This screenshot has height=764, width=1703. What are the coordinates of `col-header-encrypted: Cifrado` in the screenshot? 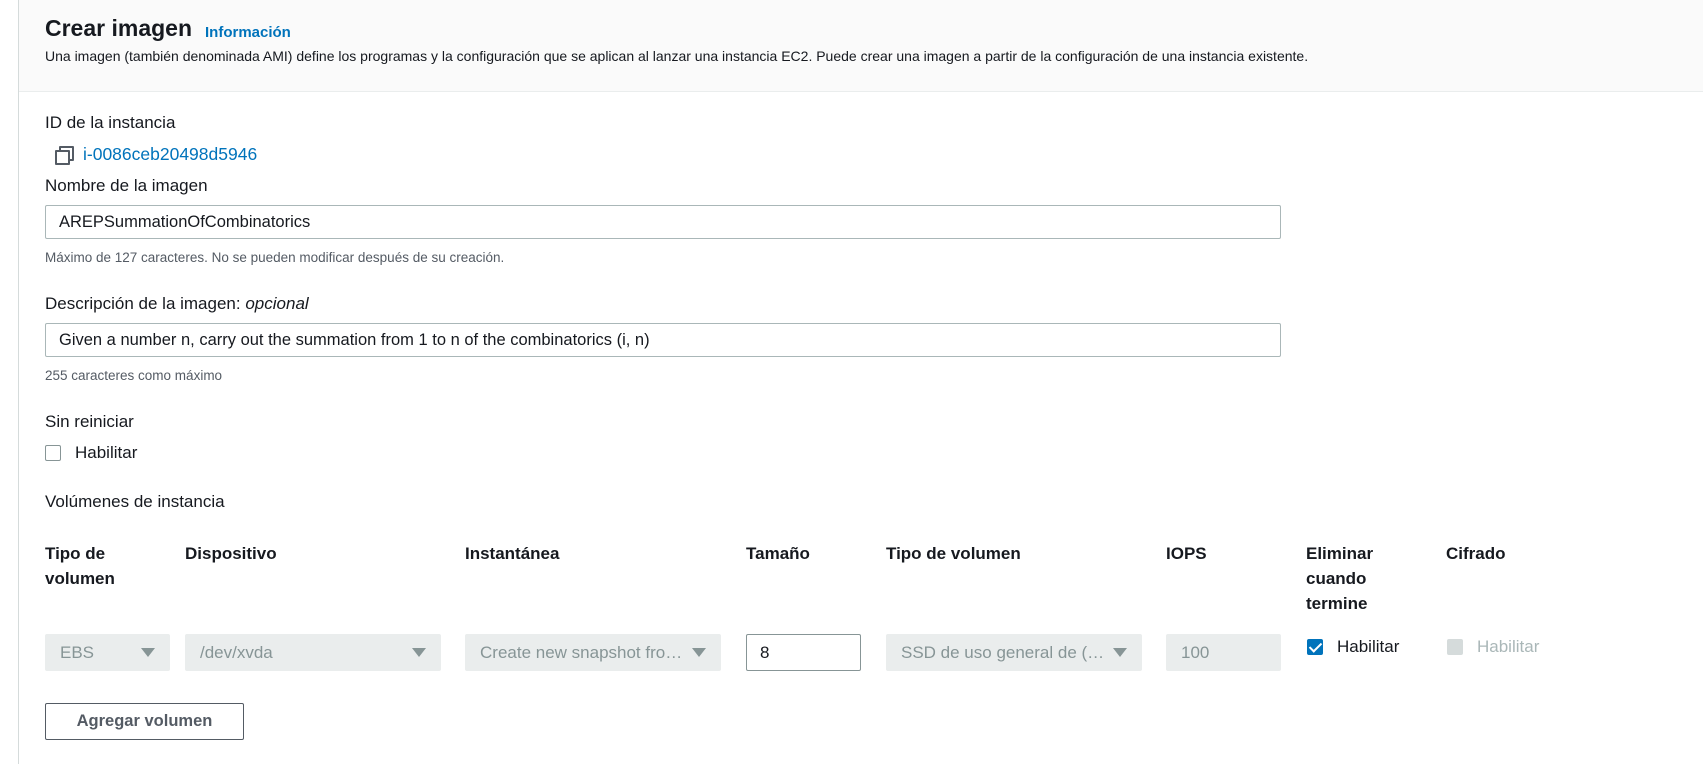 It's located at (1476, 553).